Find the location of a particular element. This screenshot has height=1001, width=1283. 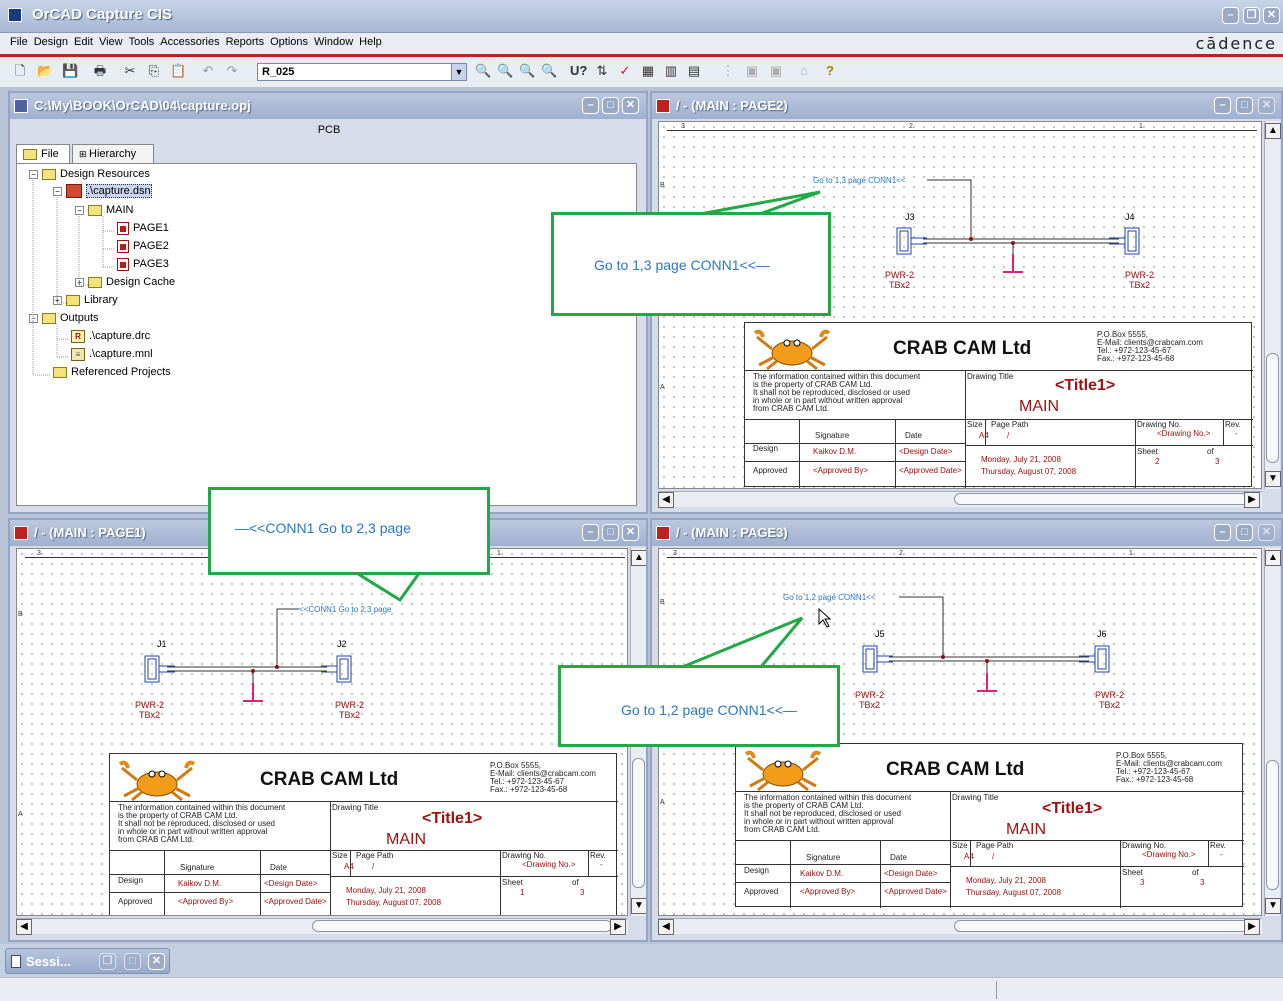

callout-page3-offpage: Go to 1,2 page CONN1<<— is located at coordinates (699, 706).